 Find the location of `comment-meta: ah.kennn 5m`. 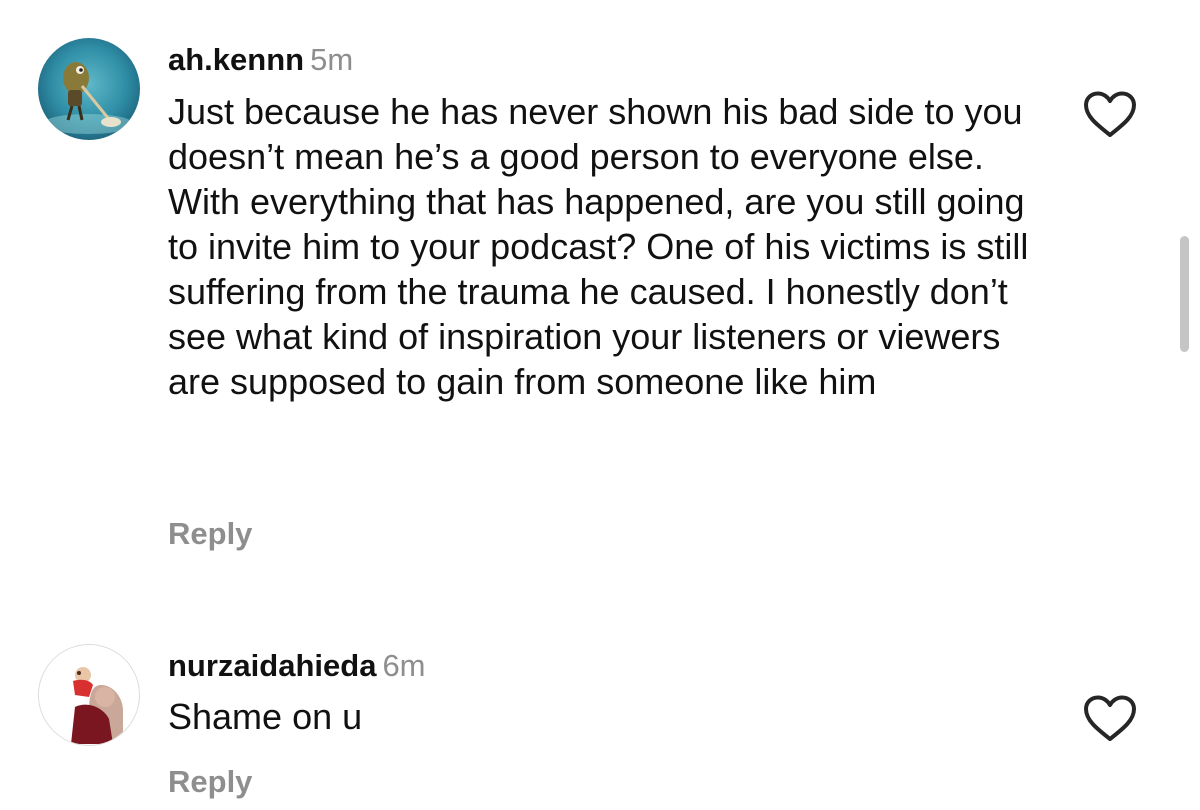

comment-meta: ah.kennn 5m is located at coordinates (260, 60).